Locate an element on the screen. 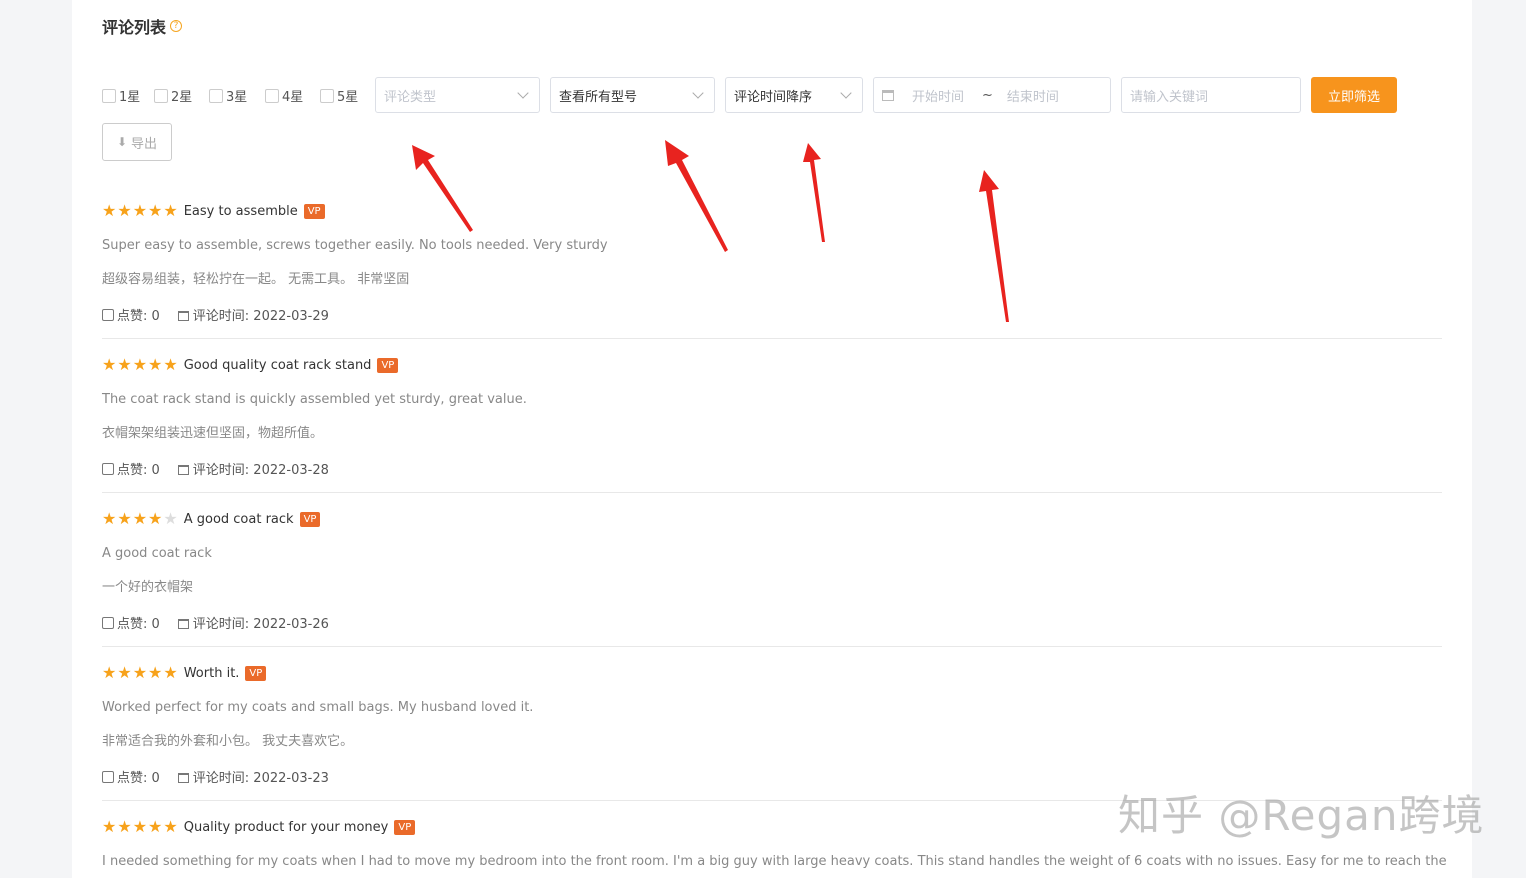  review-date: 评论时间: 2022-03-23 is located at coordinates (253, 776).